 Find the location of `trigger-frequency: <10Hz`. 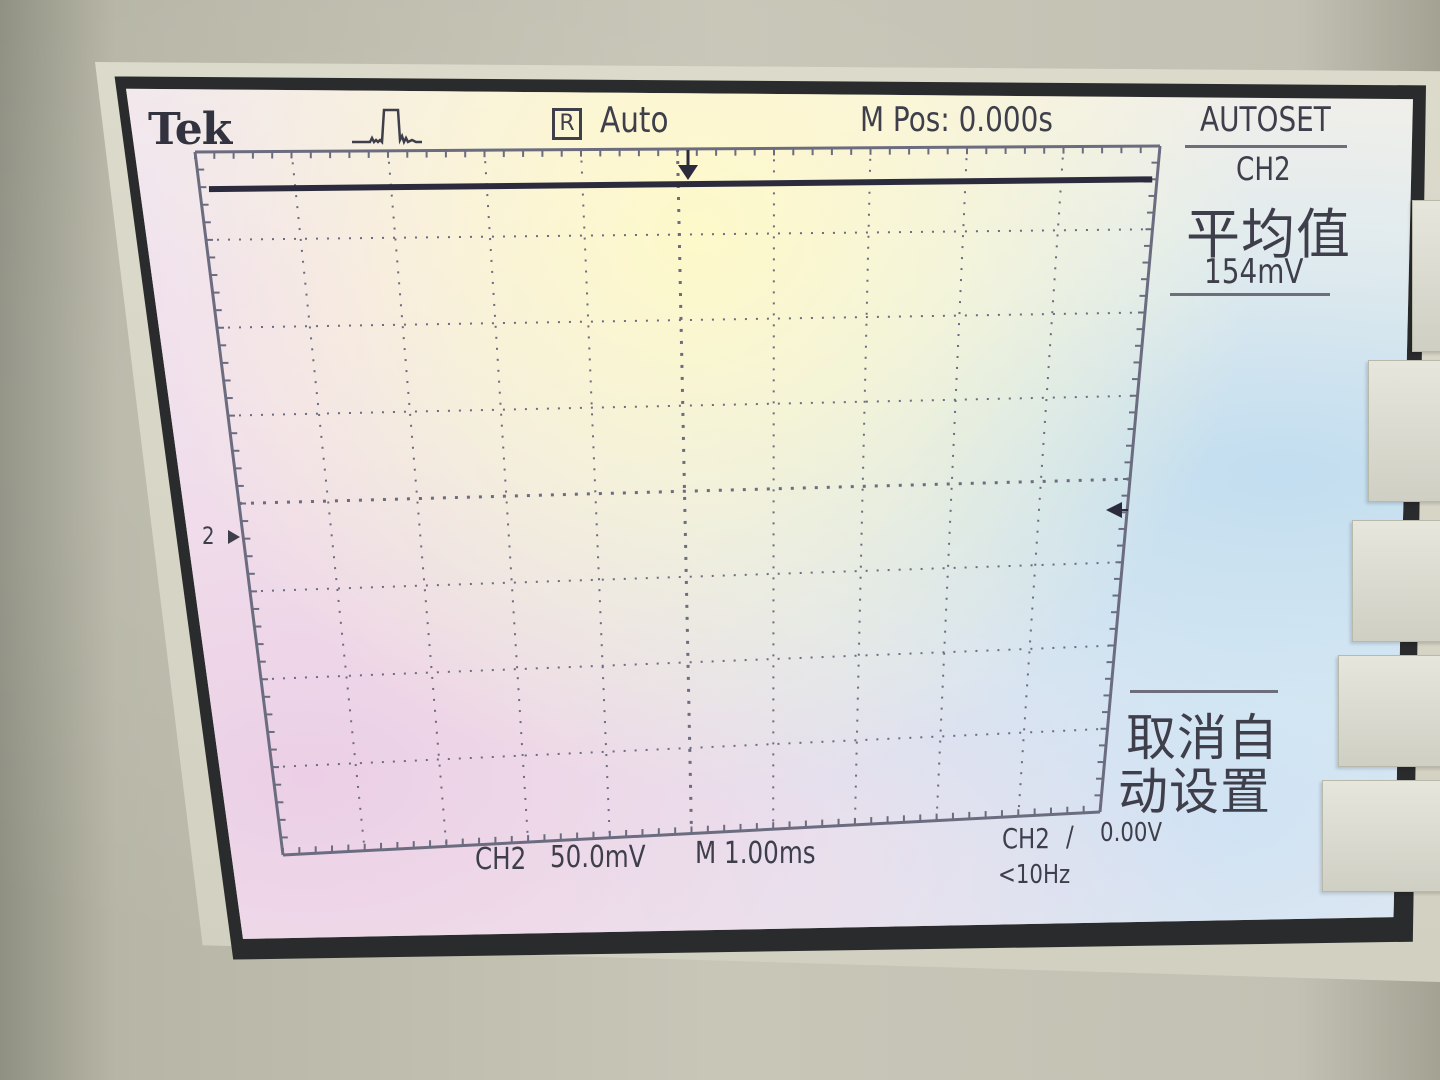

trigger-frequency: <10Hz is located at coordinates (1034, 875).